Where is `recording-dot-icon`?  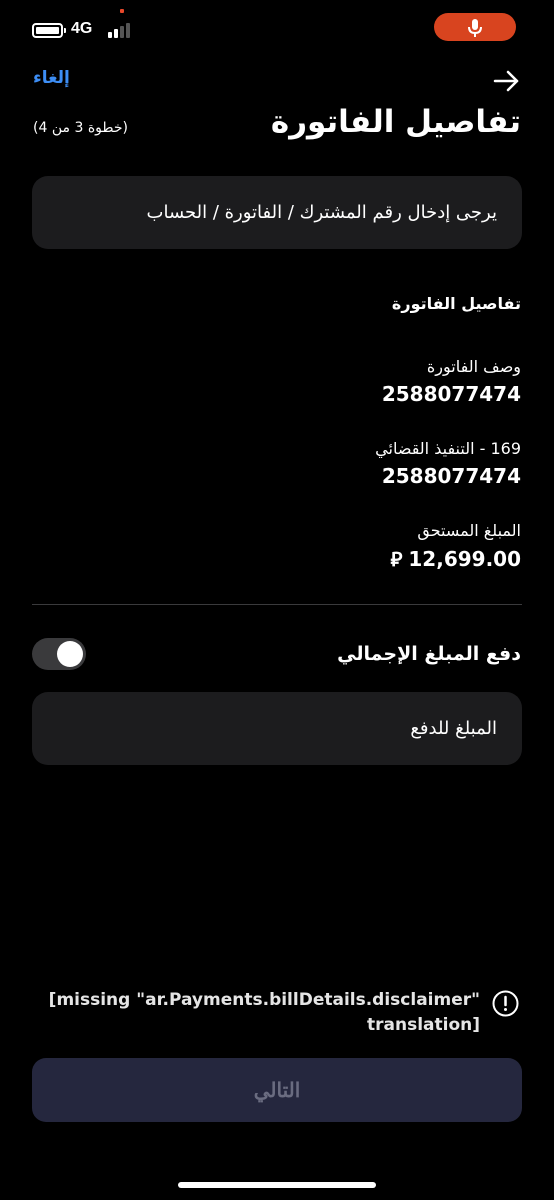 recording-dot-icon is located at coordinates (122, 11).